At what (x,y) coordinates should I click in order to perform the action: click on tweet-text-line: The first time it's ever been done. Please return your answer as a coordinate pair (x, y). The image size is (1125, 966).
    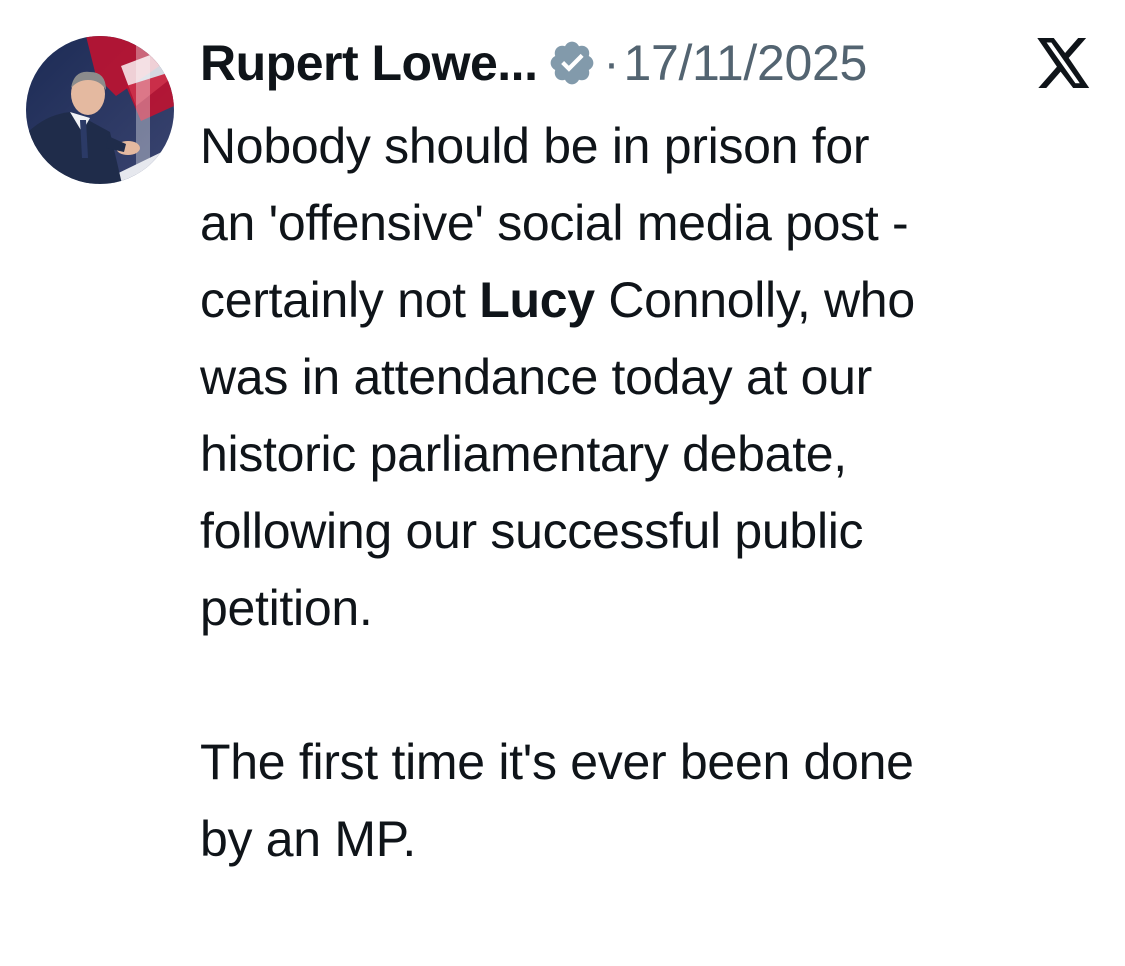
    Looking at the image, I should click on (557, 762).